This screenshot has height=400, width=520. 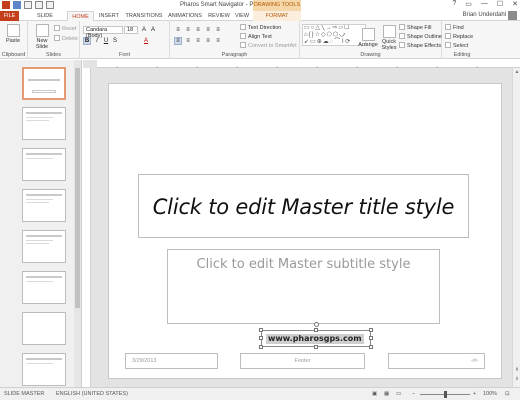 What do you see at coordinates (66, 38) in the screenshot?
I see `delete-button: Delete` at bounding box center [66, 38].